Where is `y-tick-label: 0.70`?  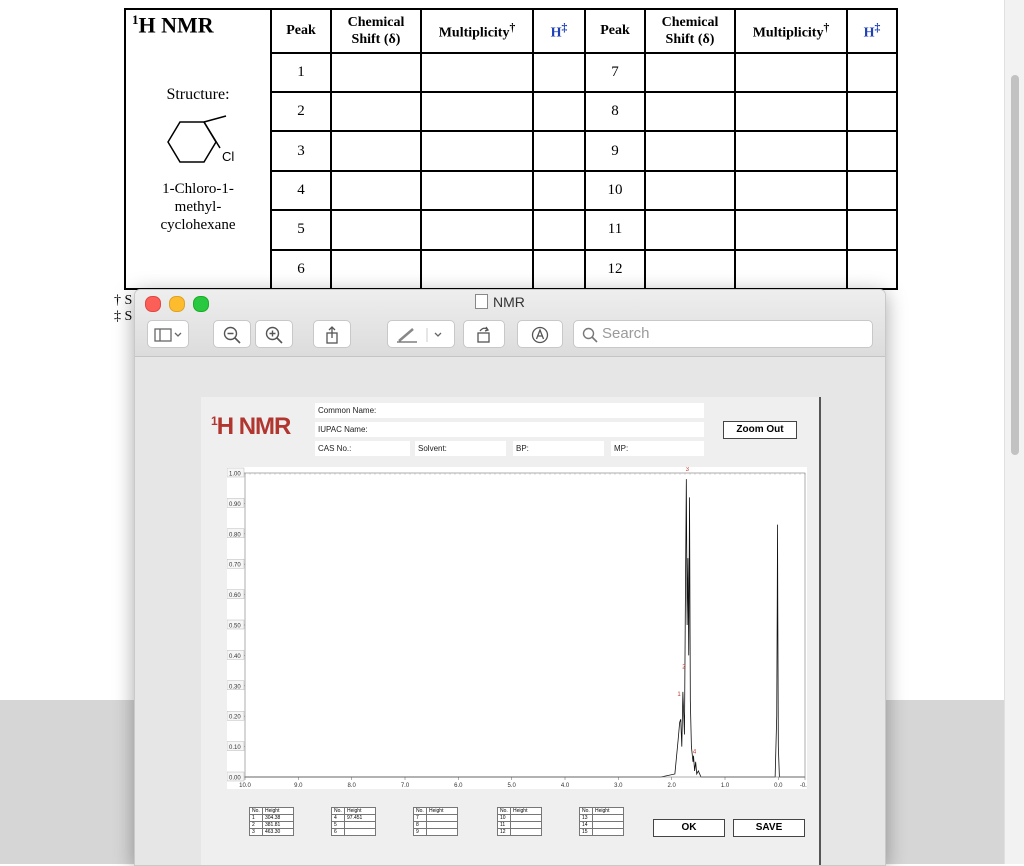 y-tick-label: 0.70 is located at coordinates (235, 566).